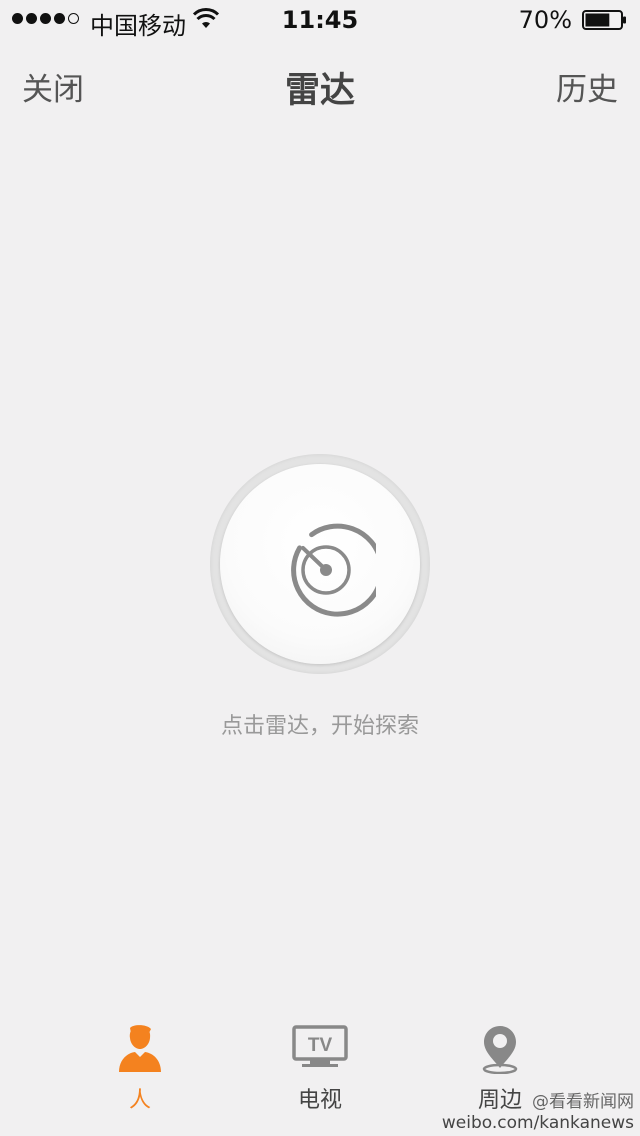 This screenshot has width=640, height=1136. Describe the element at coordinates (319, 91) in the screenshot. I see `page-title: 雷达` at that location.